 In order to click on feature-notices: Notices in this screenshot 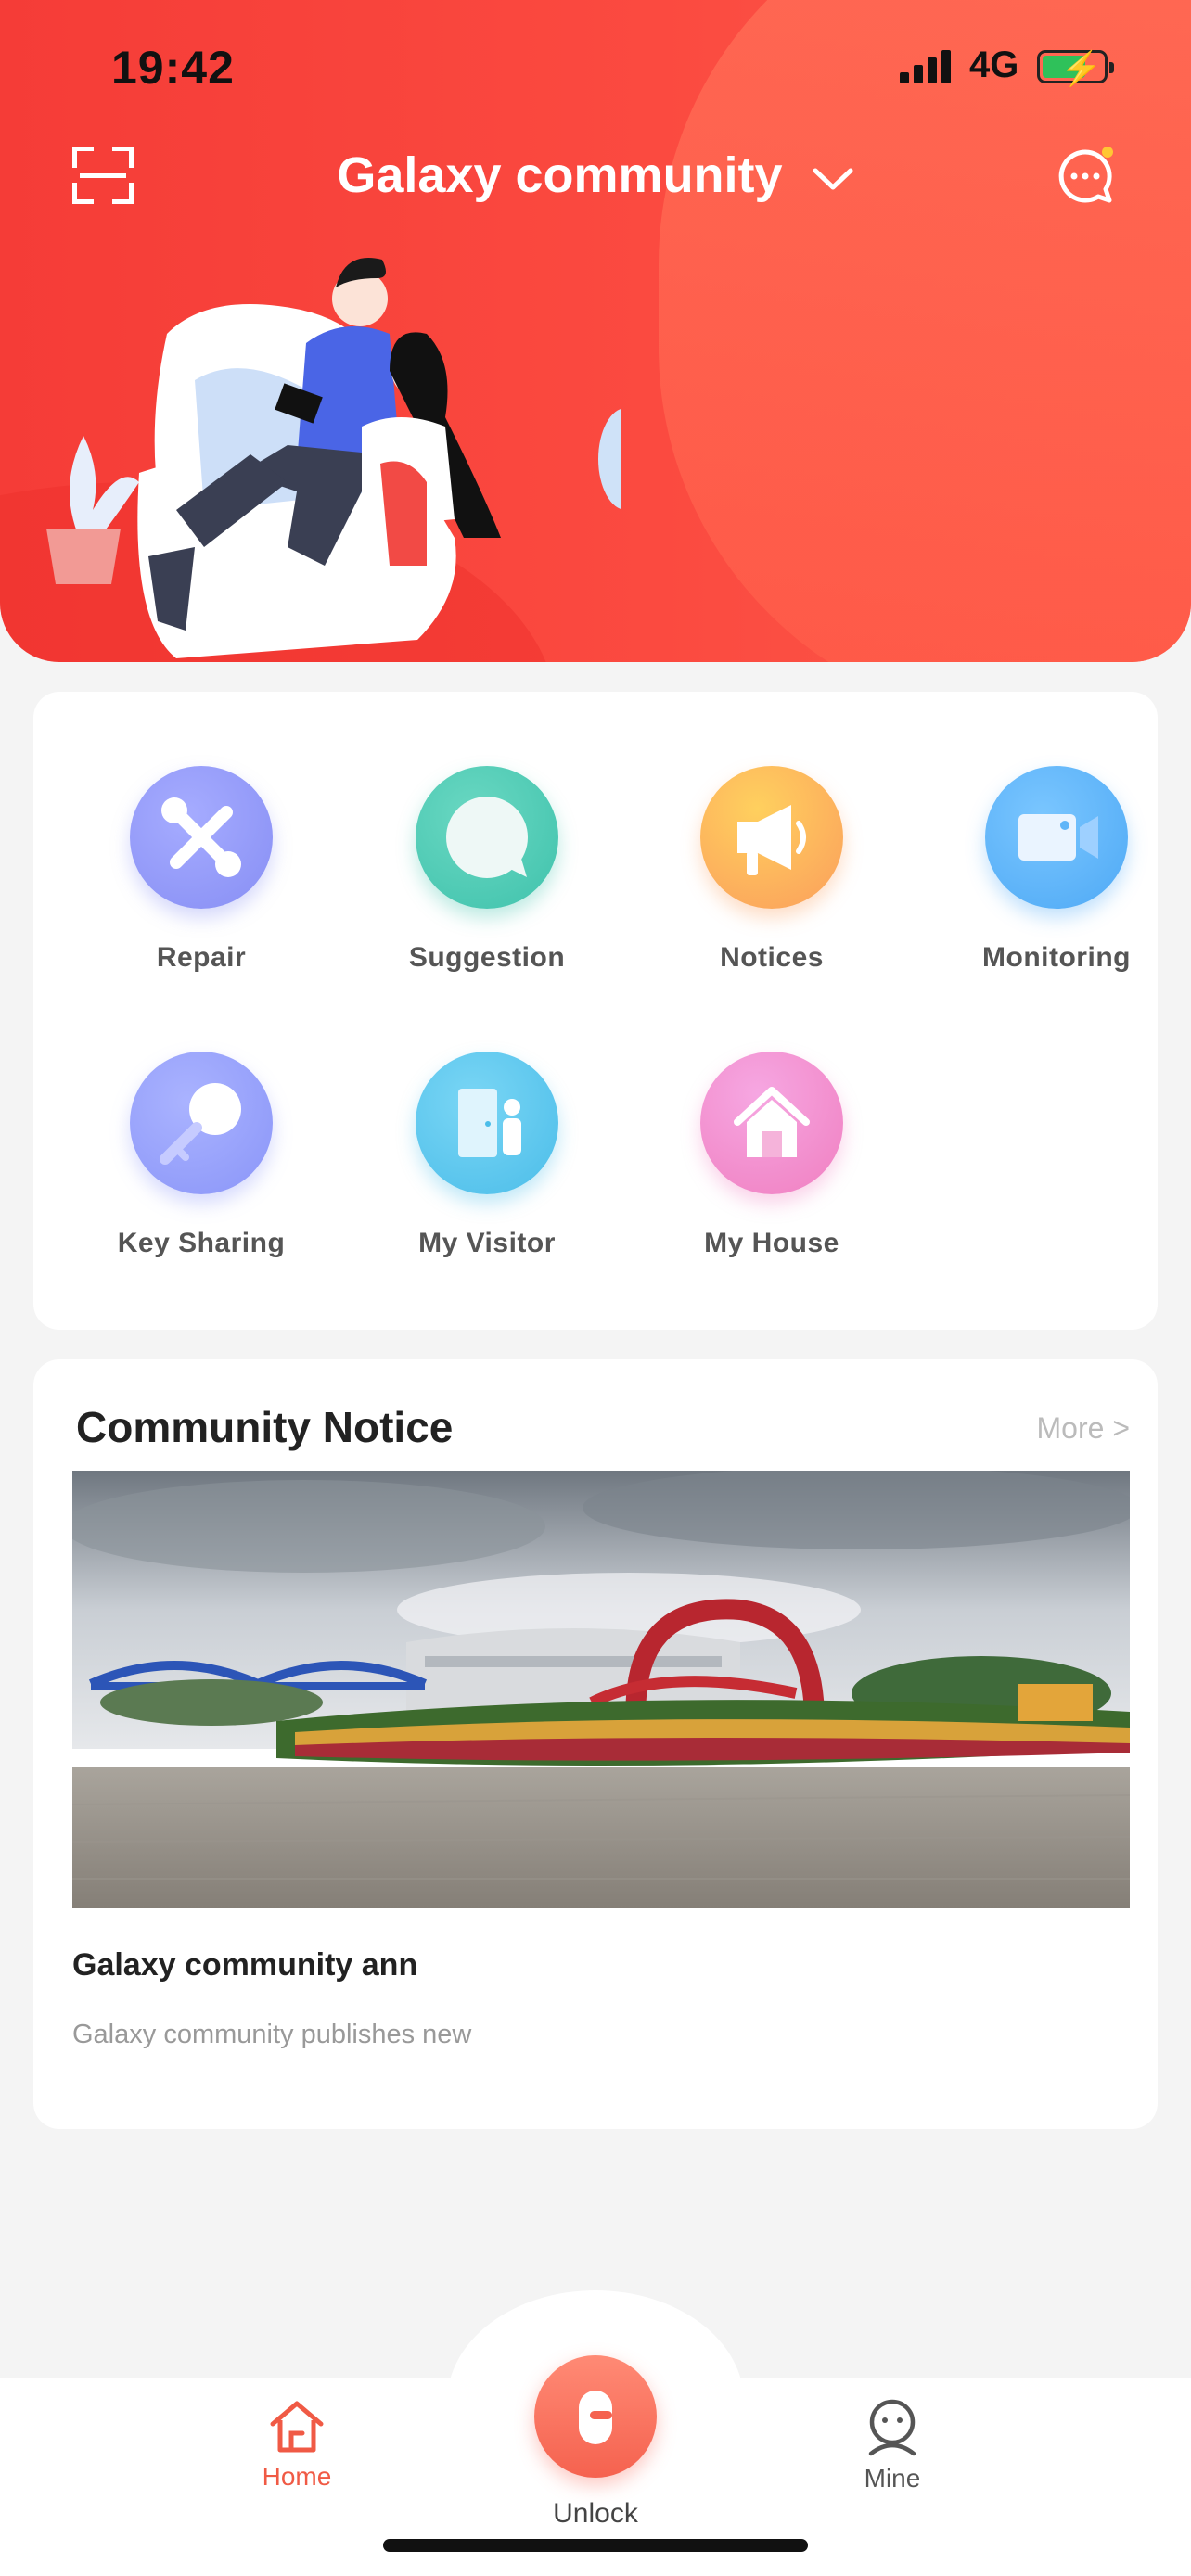, I will do `click(771, 870)`.